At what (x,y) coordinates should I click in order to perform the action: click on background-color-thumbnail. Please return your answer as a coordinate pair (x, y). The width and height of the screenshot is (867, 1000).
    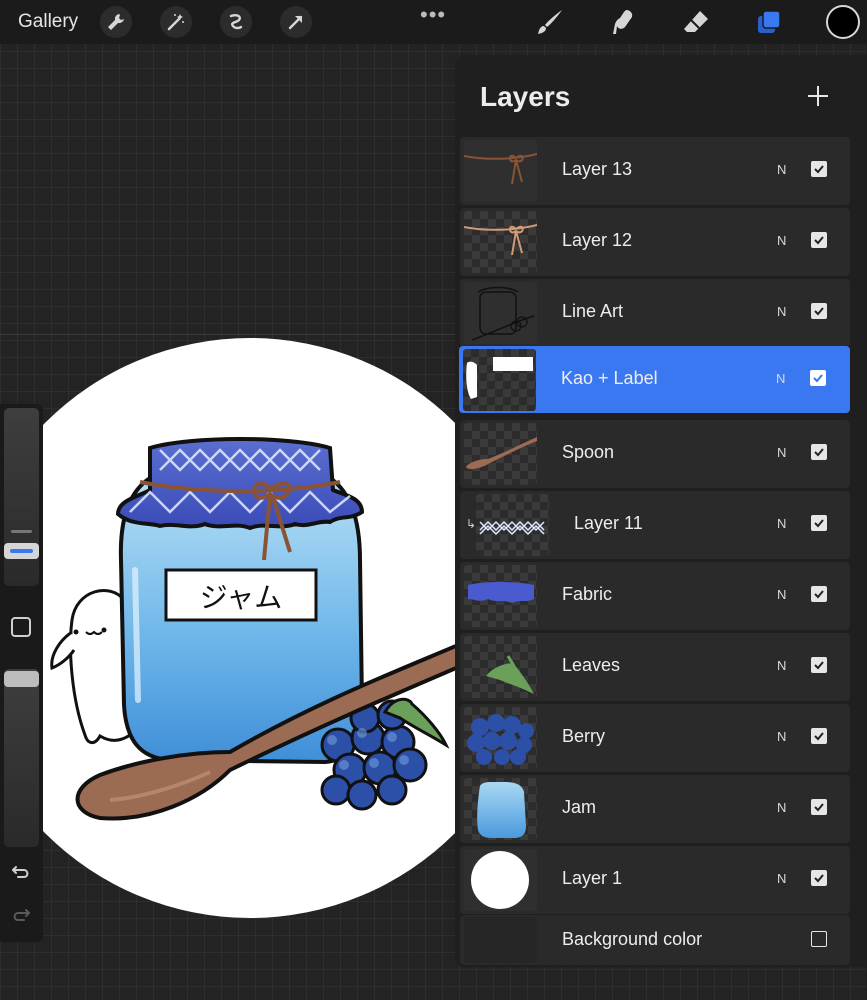
    Looking at the image, I should click on (500, 940).